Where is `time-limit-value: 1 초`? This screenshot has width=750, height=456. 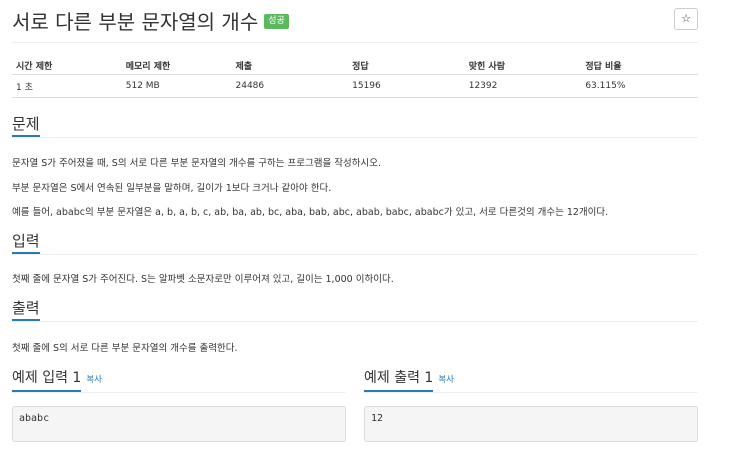
time-limit-value: 1 초 is located at coordinates (67, 86).